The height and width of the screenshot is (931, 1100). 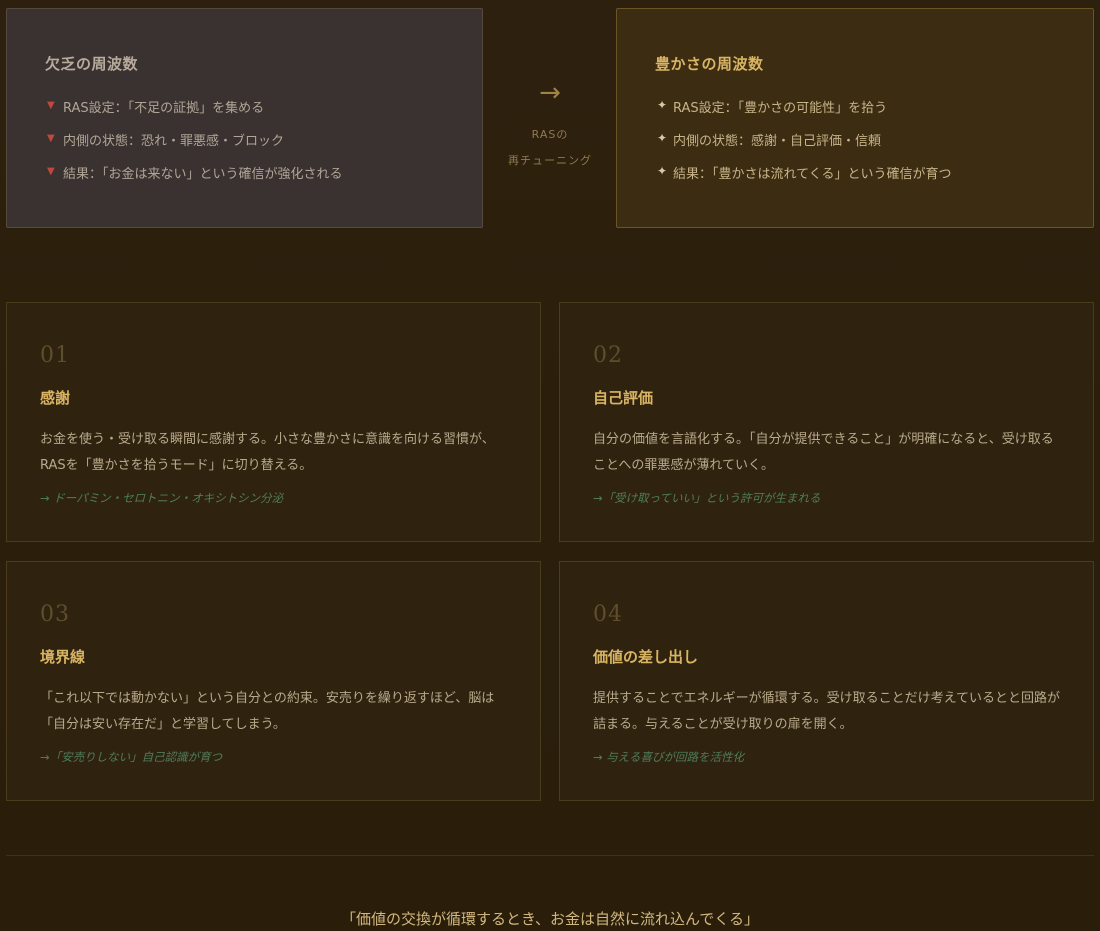 What do you see at coordinates (780, 108) in the screenshot?
I see `abundance-item-text: RAS設定：「豊かさの可能性」を拾う` at bounding box center [780, 108].